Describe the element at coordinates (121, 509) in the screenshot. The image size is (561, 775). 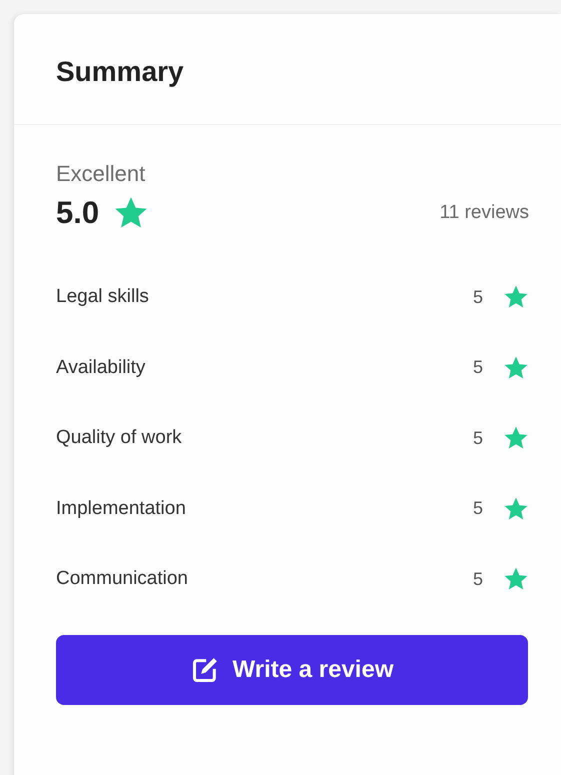
I see `criterion-name: Implementation` at that location.